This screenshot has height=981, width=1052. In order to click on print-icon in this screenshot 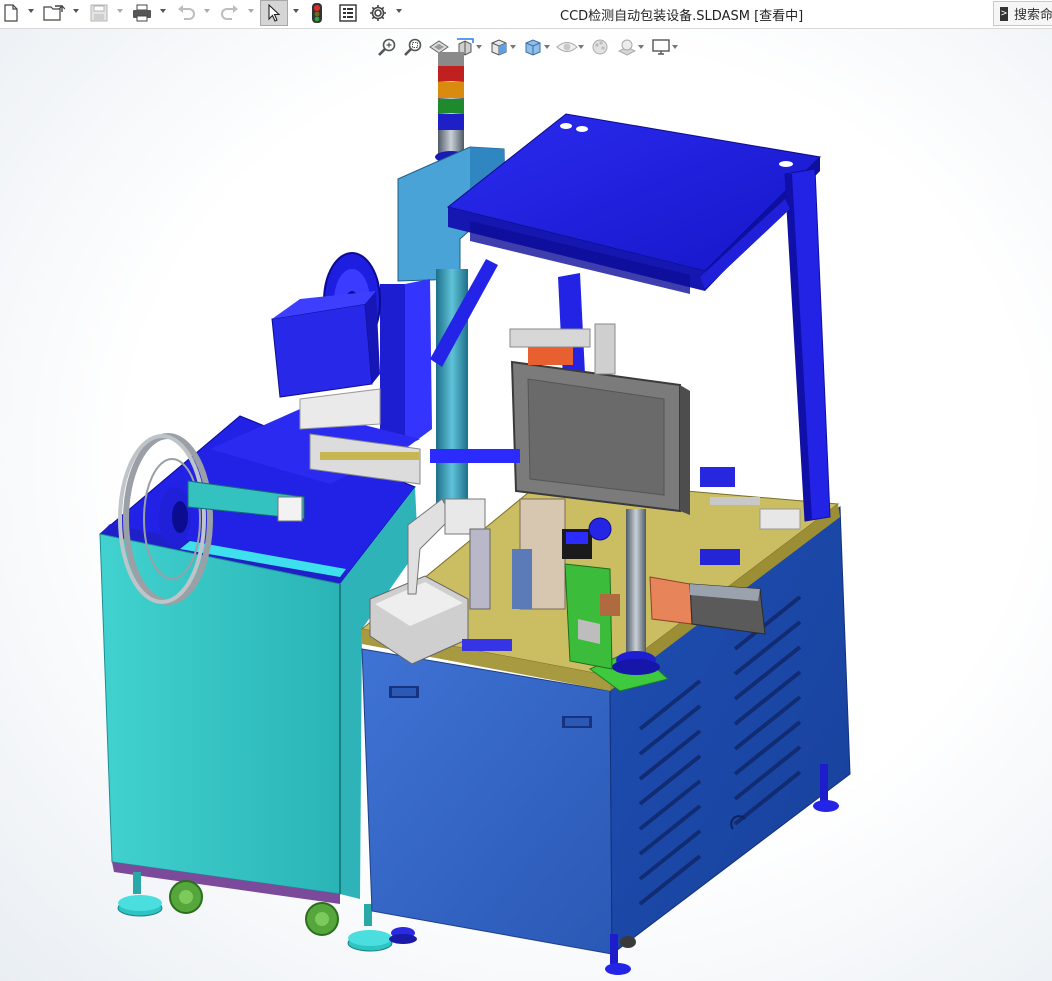, I will do `click(142, 13)`.